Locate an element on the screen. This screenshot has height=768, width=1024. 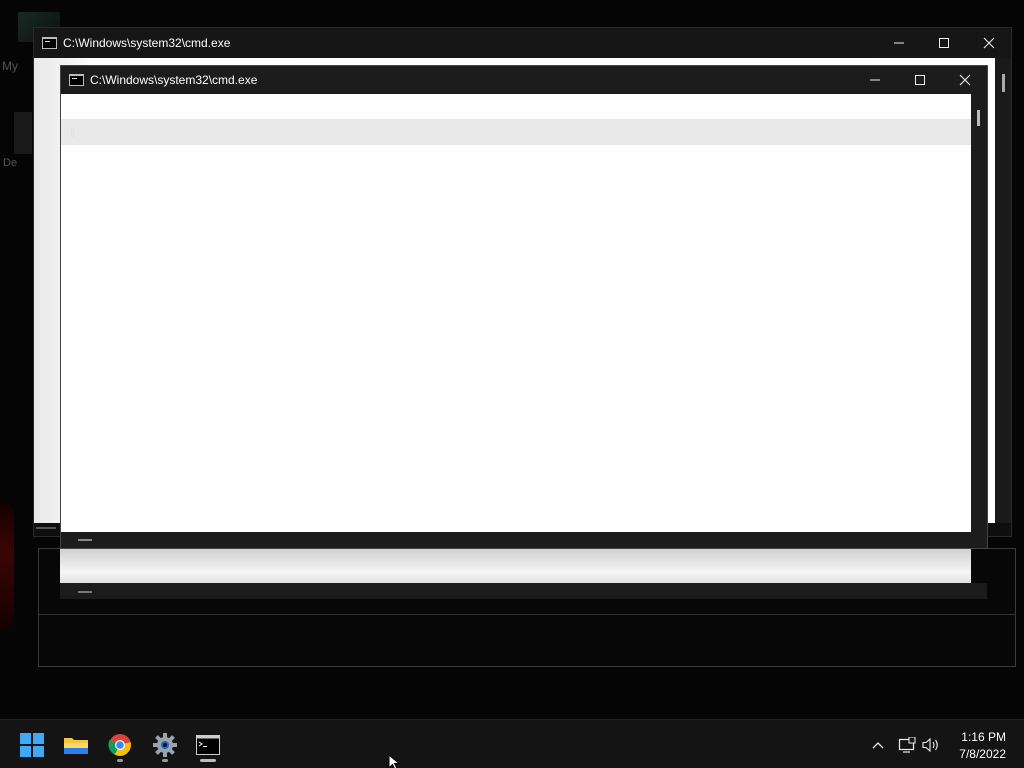
chrome-button is located at coordinates (120, 745).